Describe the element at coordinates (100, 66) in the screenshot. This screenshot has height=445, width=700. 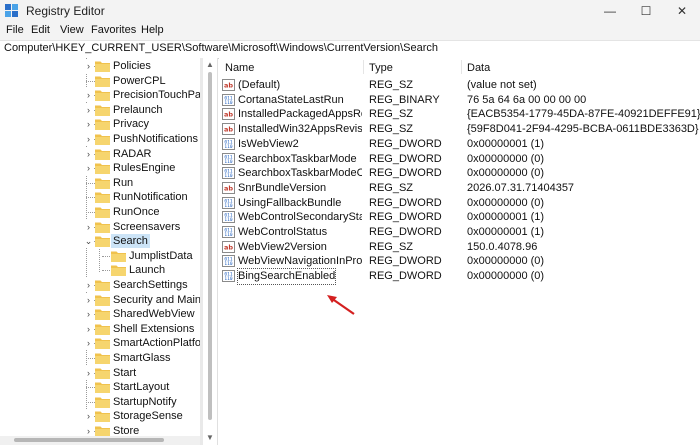
I see `tree-item-policies: › Policies` at that location.